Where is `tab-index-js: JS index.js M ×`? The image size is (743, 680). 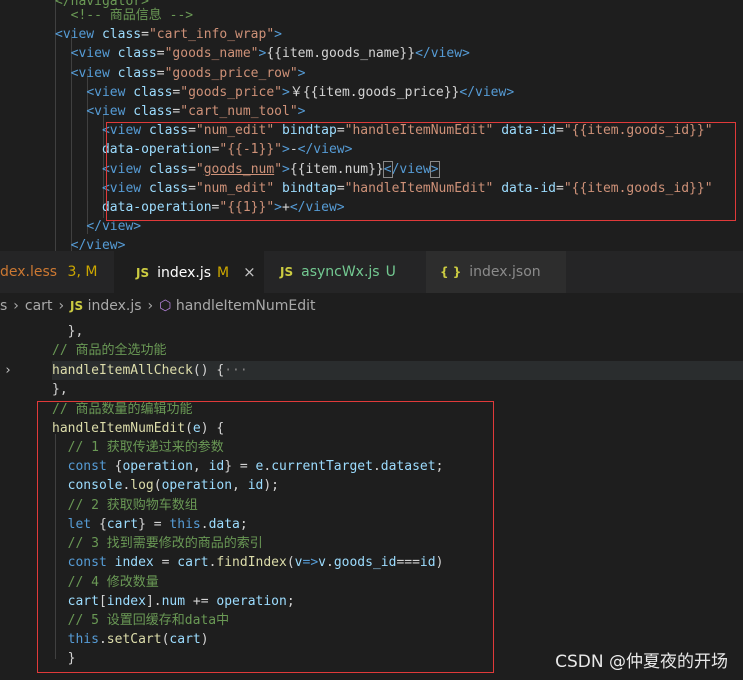
tab-index-js: JS index.js M × is located at coordinates (189, 272).